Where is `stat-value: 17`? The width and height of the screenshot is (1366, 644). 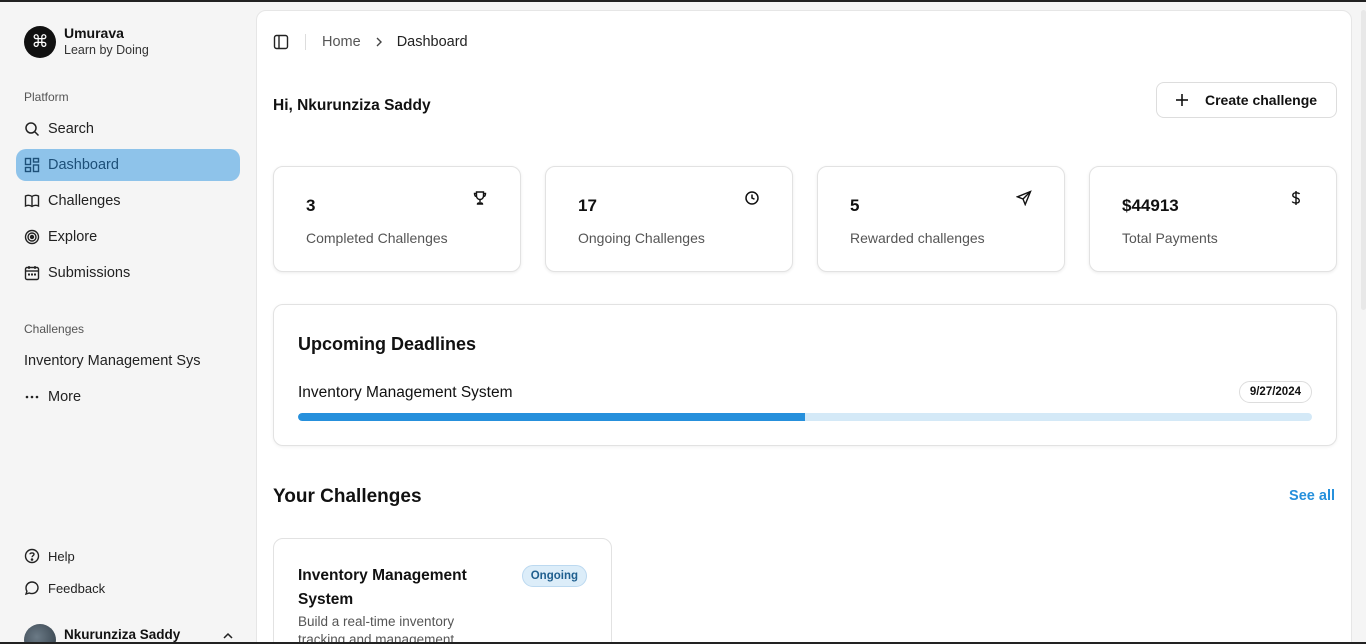
stat-value: 17 is located at coordinates (587, 205).